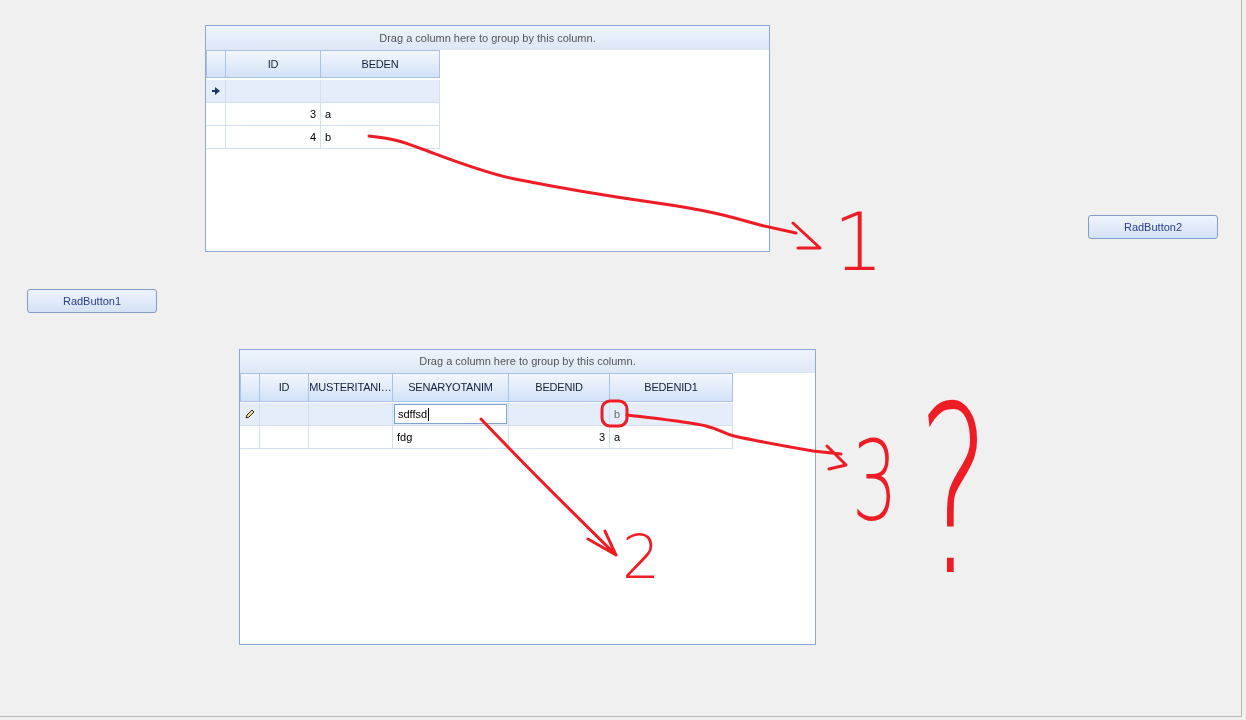  Describe the element at coordinates (1153, 227) in the screenshot. I see `form-button: RadButton2` at that location.